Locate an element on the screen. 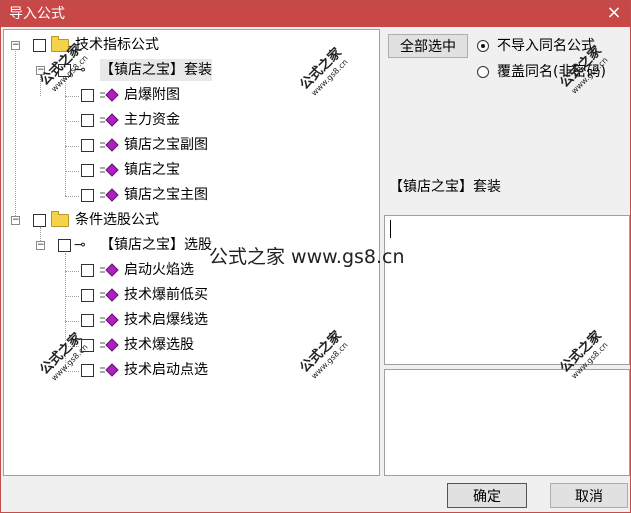  tree-suite-label: 【镇店之宝】套装 is located at coordinates (156, 70).